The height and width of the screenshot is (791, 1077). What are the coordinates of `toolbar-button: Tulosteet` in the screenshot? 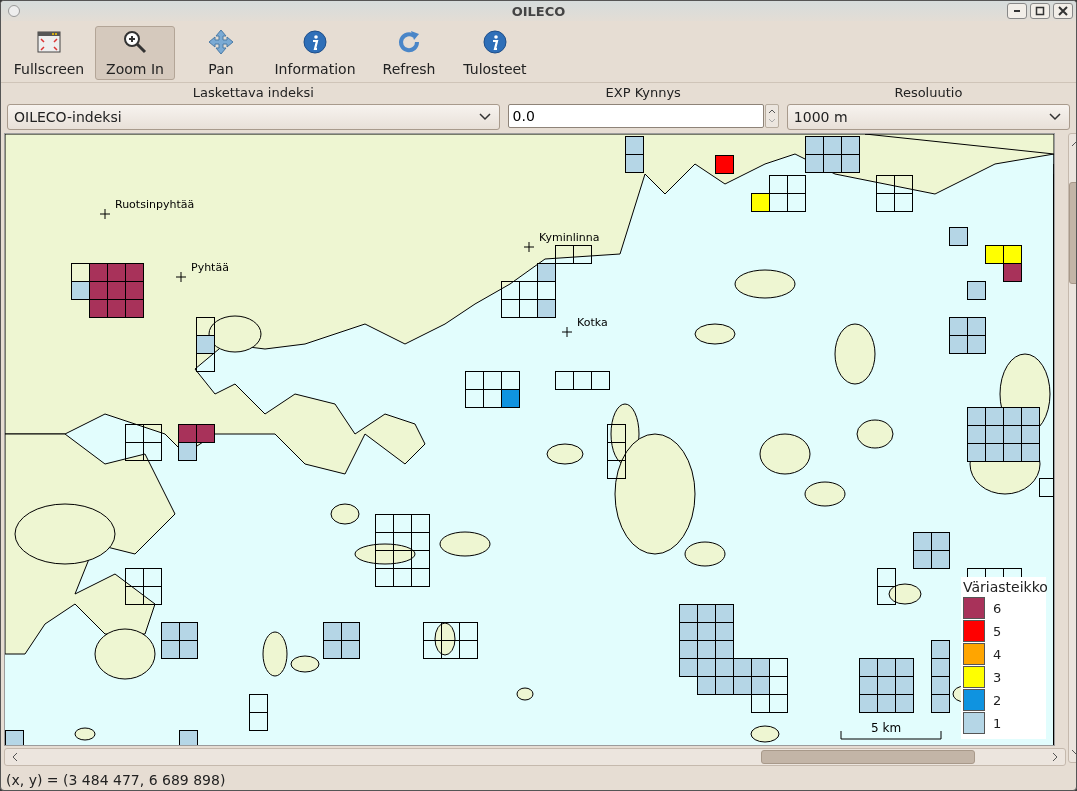 It's located at (495, 53).